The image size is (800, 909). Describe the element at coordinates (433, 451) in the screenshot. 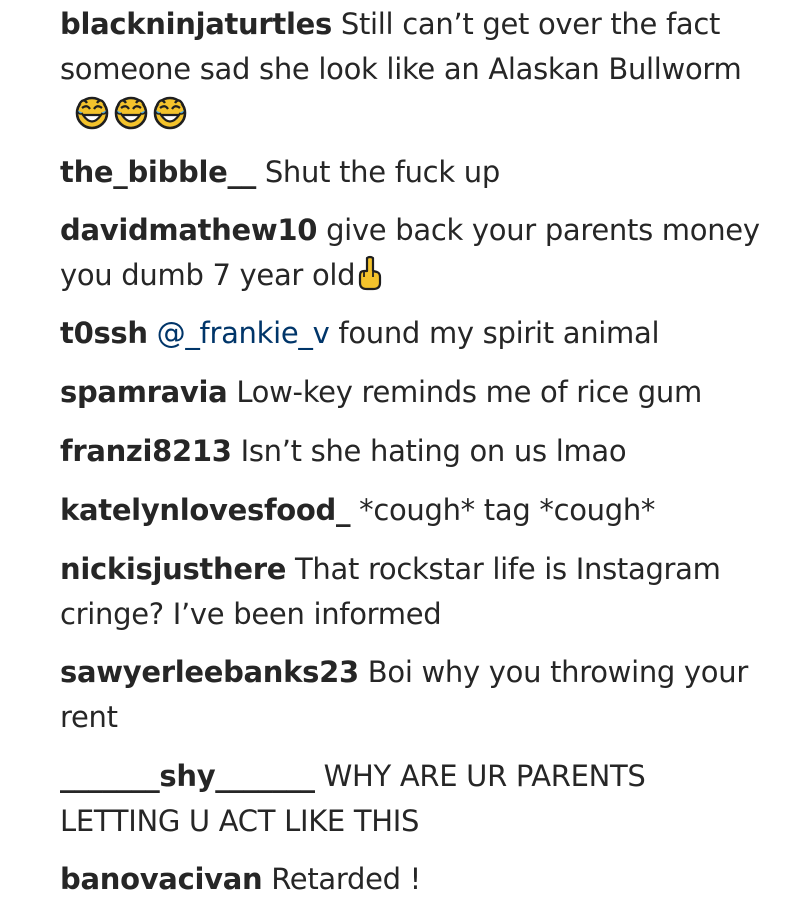

I see `comment-text: Isn’t she hating on us lmao` at that location.